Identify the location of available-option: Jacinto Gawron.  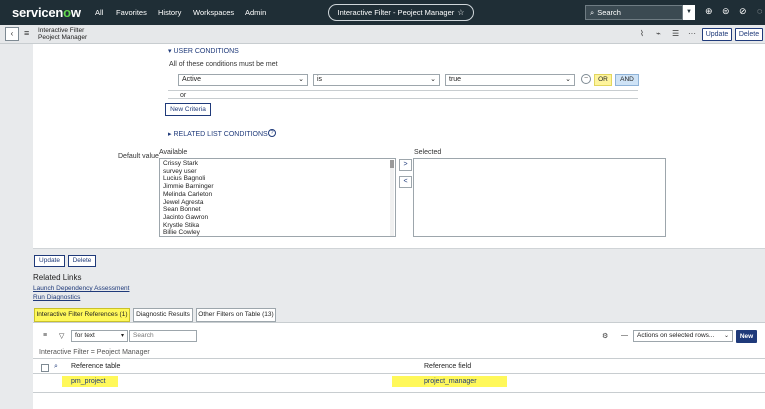
(277, 218).